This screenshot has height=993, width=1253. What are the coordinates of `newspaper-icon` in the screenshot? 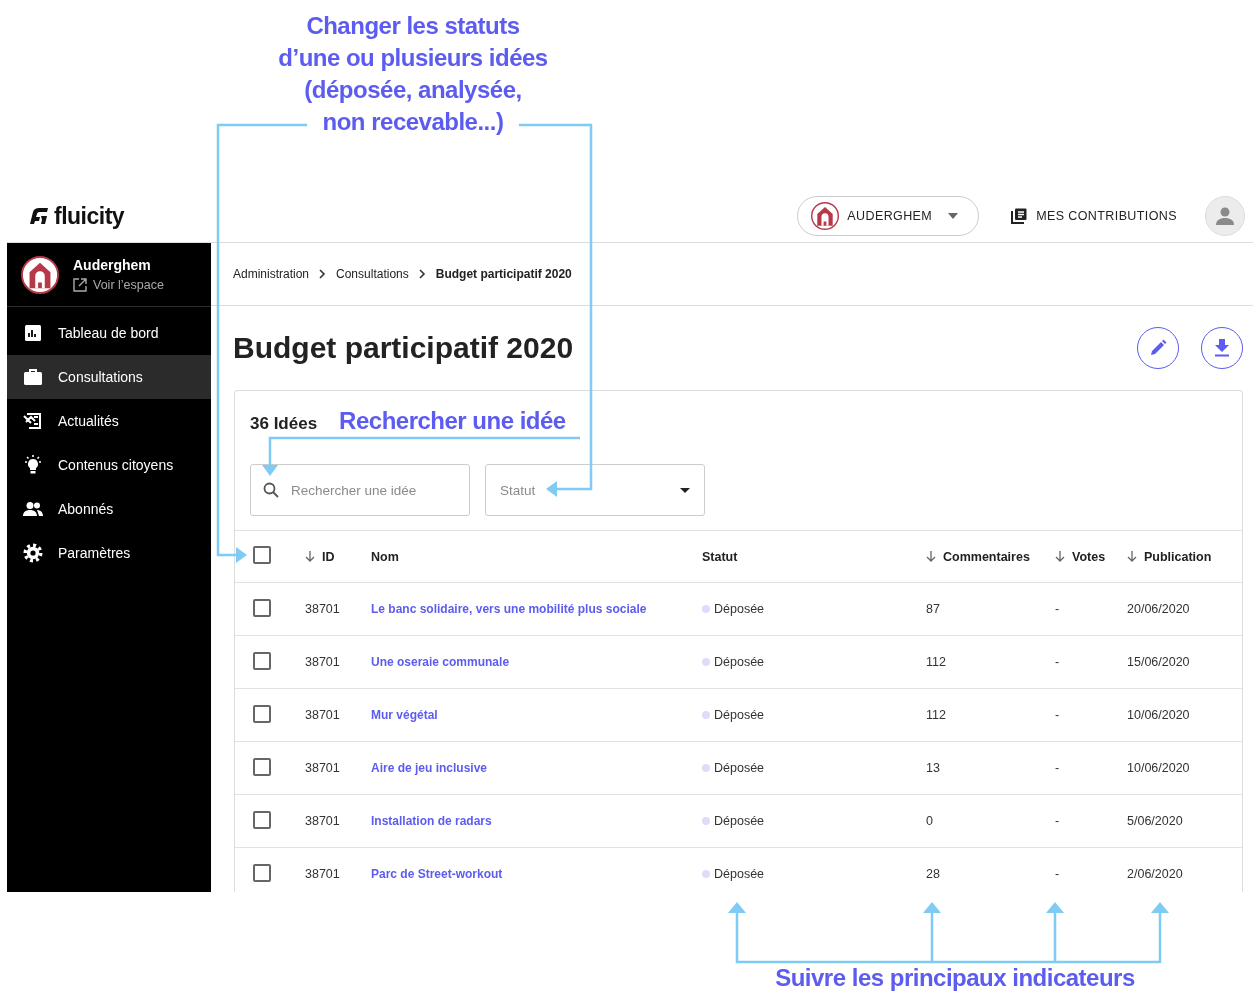 It's located at (33, 421).